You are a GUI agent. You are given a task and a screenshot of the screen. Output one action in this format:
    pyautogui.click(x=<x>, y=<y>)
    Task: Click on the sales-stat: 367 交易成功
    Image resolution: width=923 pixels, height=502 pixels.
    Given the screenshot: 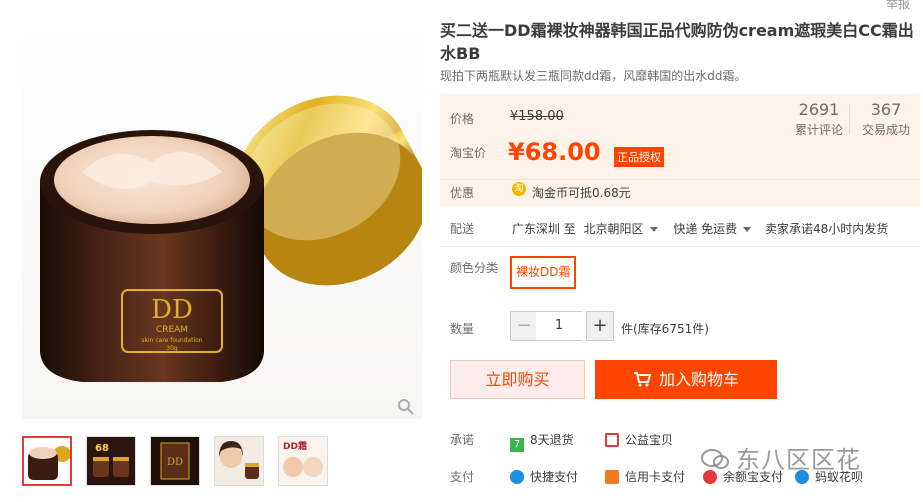 What is the action you would take?
    pyautogui.click(x=886, y=119)
    